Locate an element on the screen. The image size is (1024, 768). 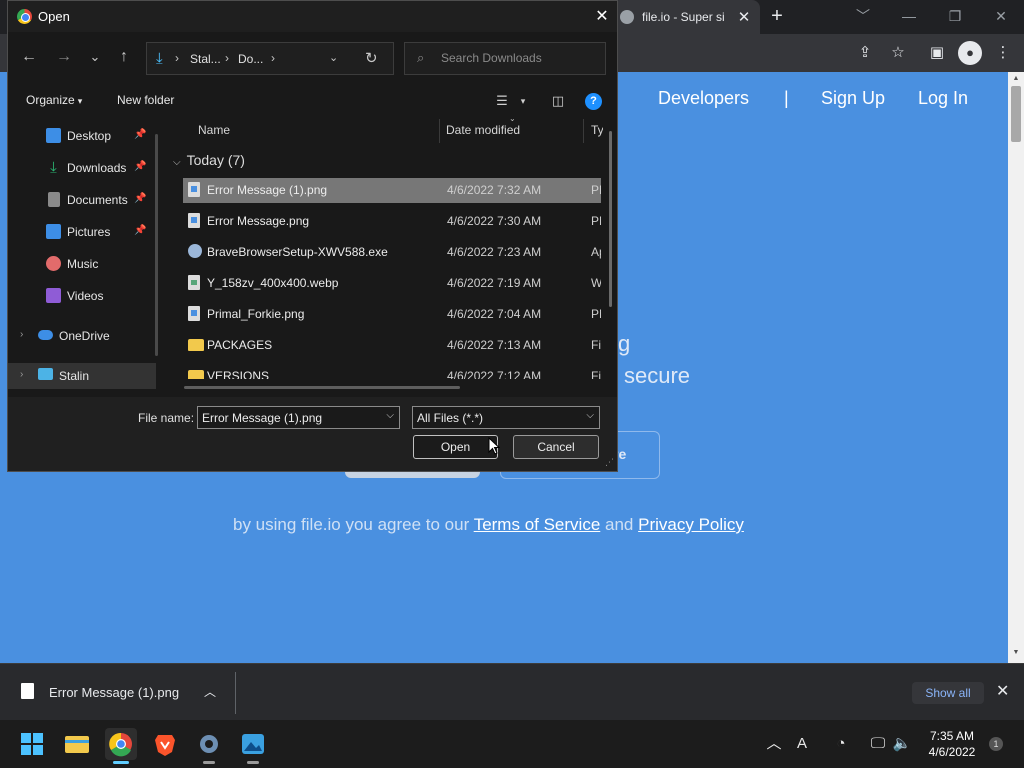
recent-locations-icon: ⌄ is located at coordinates (95, 57).